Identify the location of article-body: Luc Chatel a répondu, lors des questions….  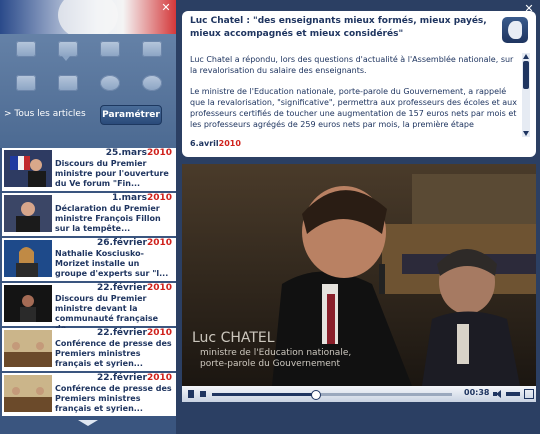
(355, 98).